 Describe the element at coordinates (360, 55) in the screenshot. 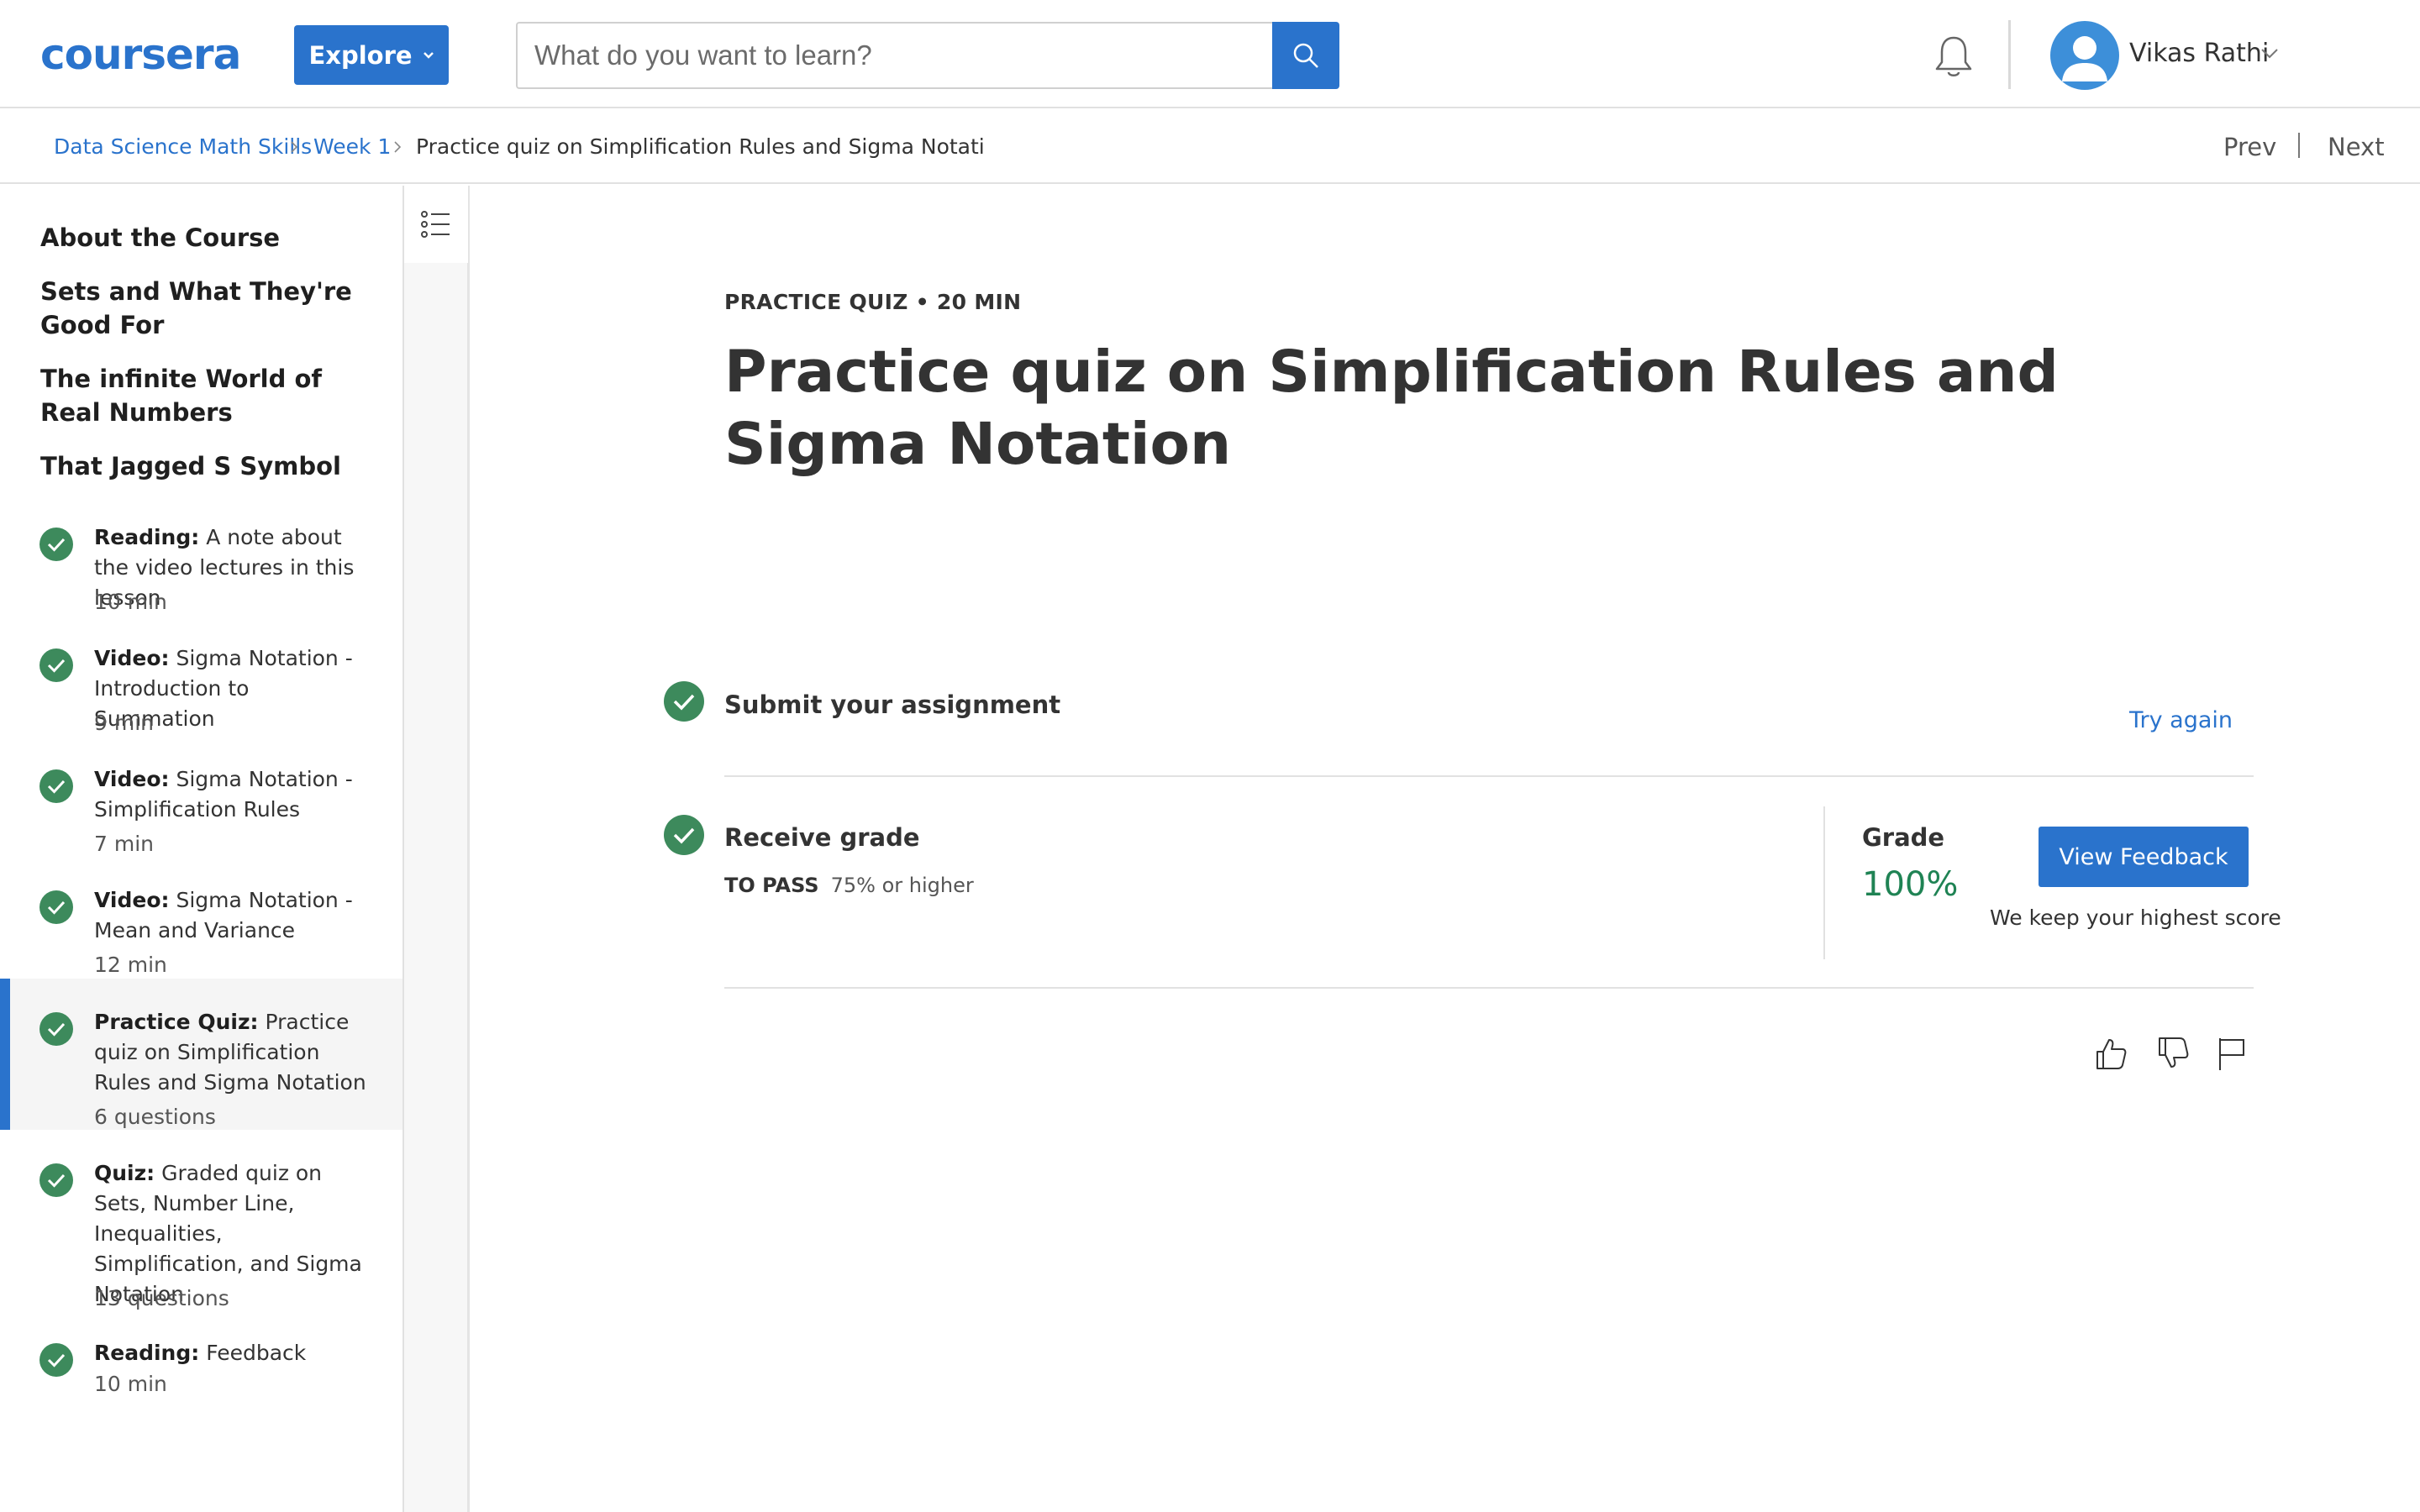

I see `explore-label: Explore` at that location.